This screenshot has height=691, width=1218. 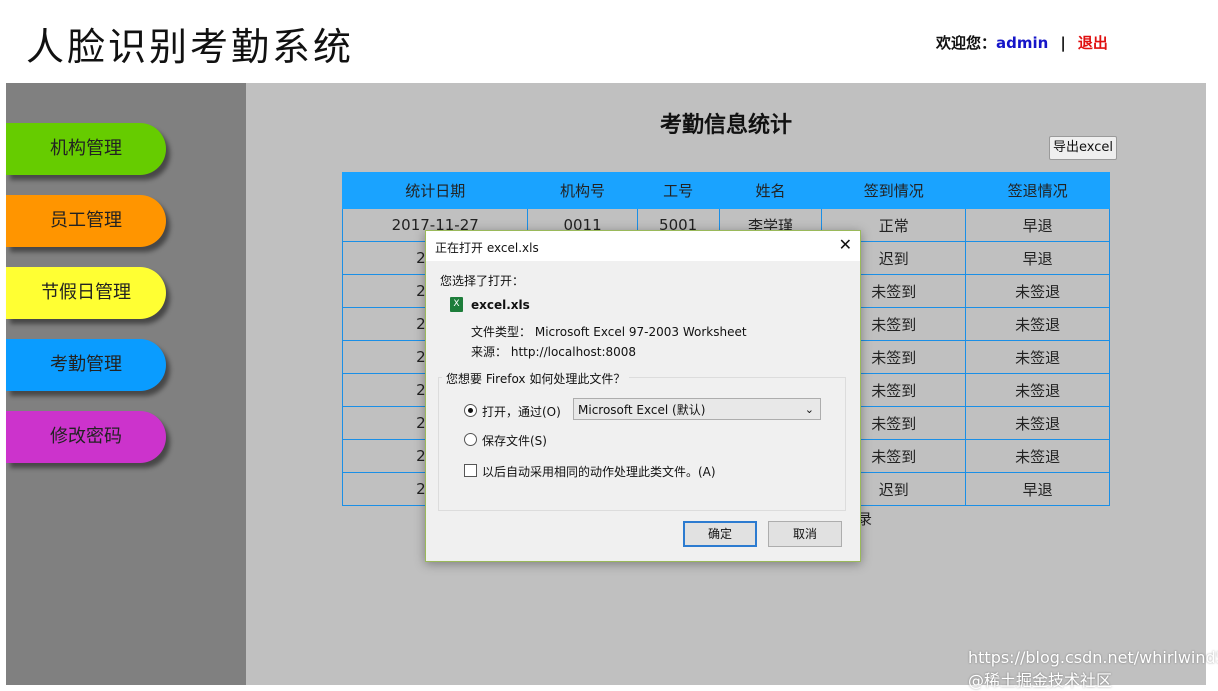 I want to click on sidebar-item-attendance: 考勤管理, so click(x=86, y=365).